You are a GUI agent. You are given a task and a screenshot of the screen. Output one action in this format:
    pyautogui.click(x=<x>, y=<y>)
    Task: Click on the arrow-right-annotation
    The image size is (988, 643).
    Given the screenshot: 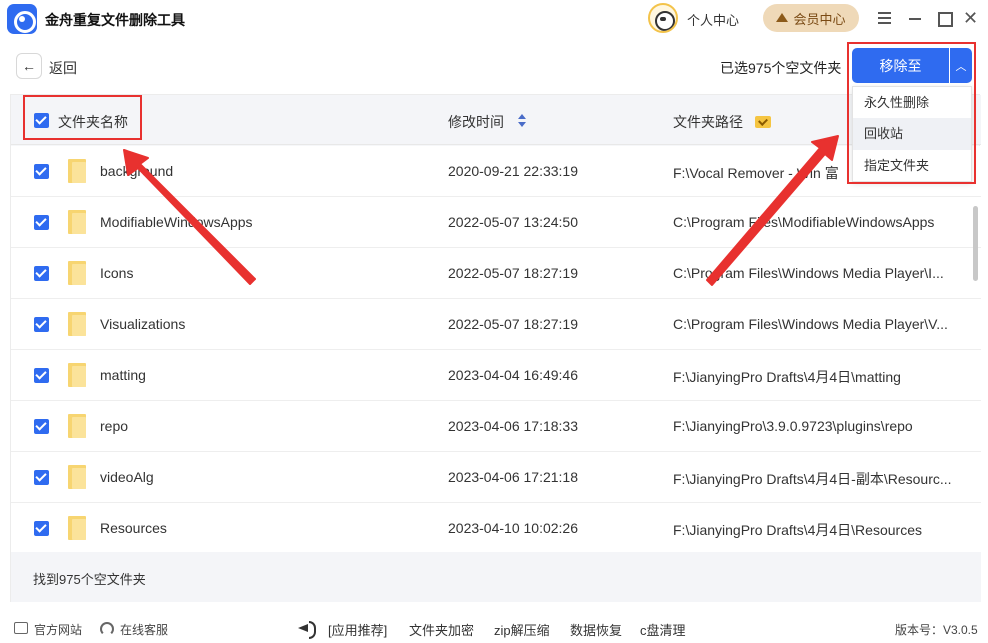 What is the action you would take?
    pyautogui.click(x=772, y=210)
    